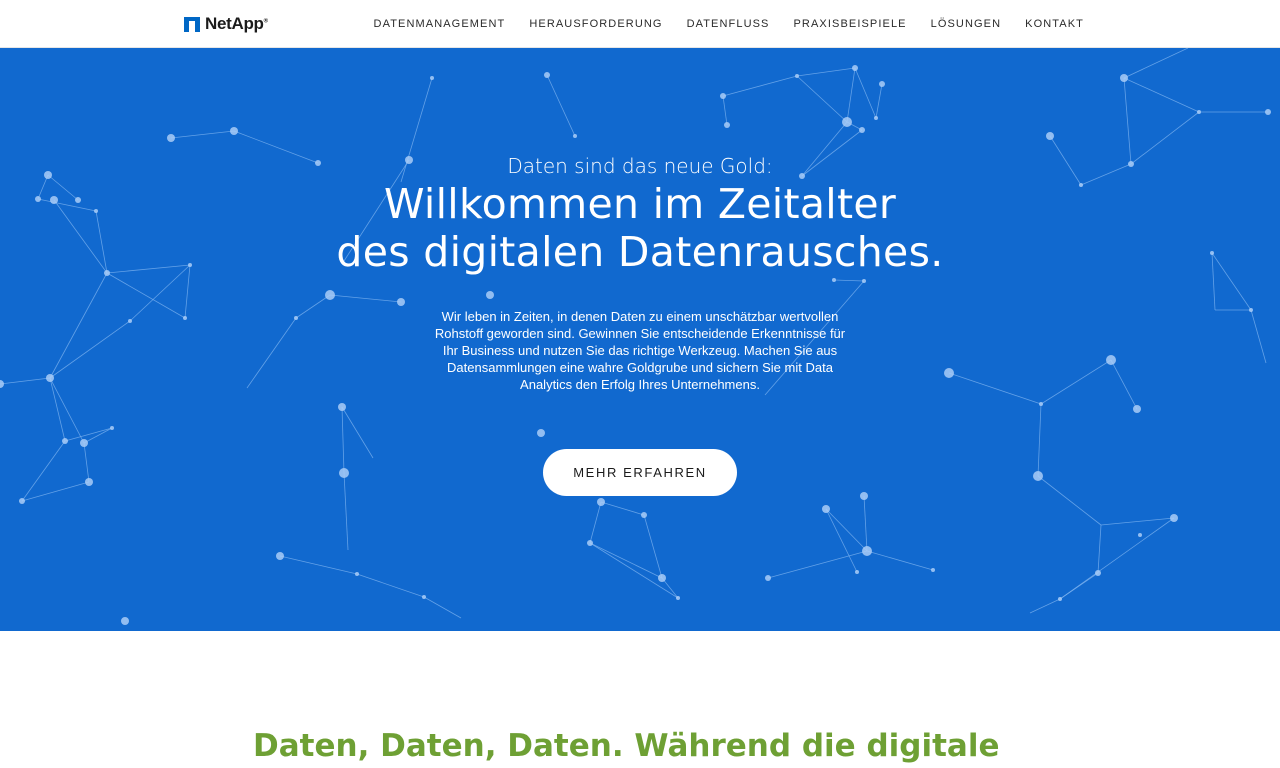  What do you see at coordinates (640, 166) in the screenshot?
I see `hero-kicker: Daten sind das neue Gold:` at bounding box center [640, 166].